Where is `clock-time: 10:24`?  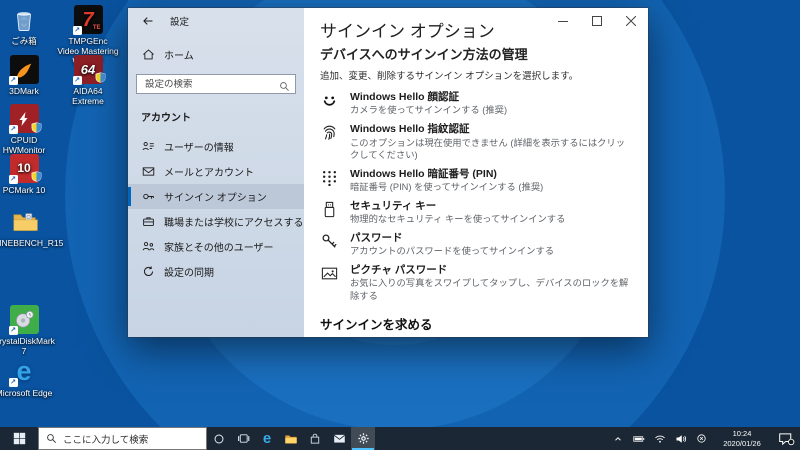 clock-time: 10:24 is located at coordinates (742, 433).